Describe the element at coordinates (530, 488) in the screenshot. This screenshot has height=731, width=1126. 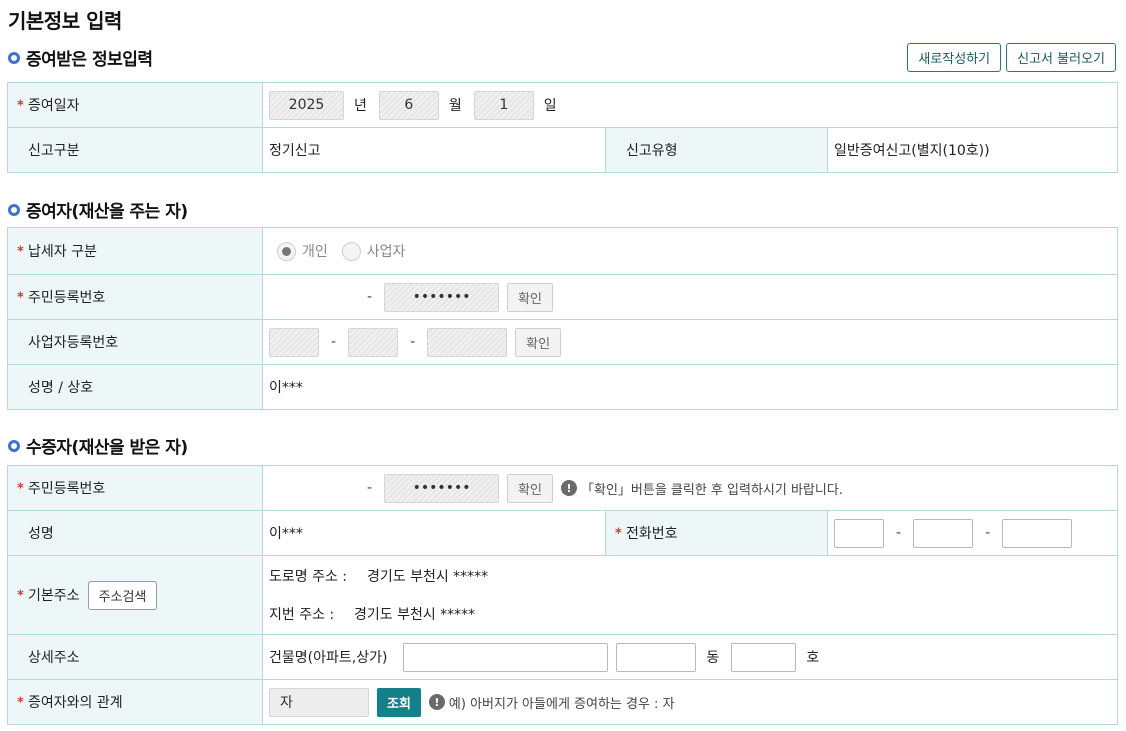
I see `donee-rrn-confirm-button: 확인` at that location.